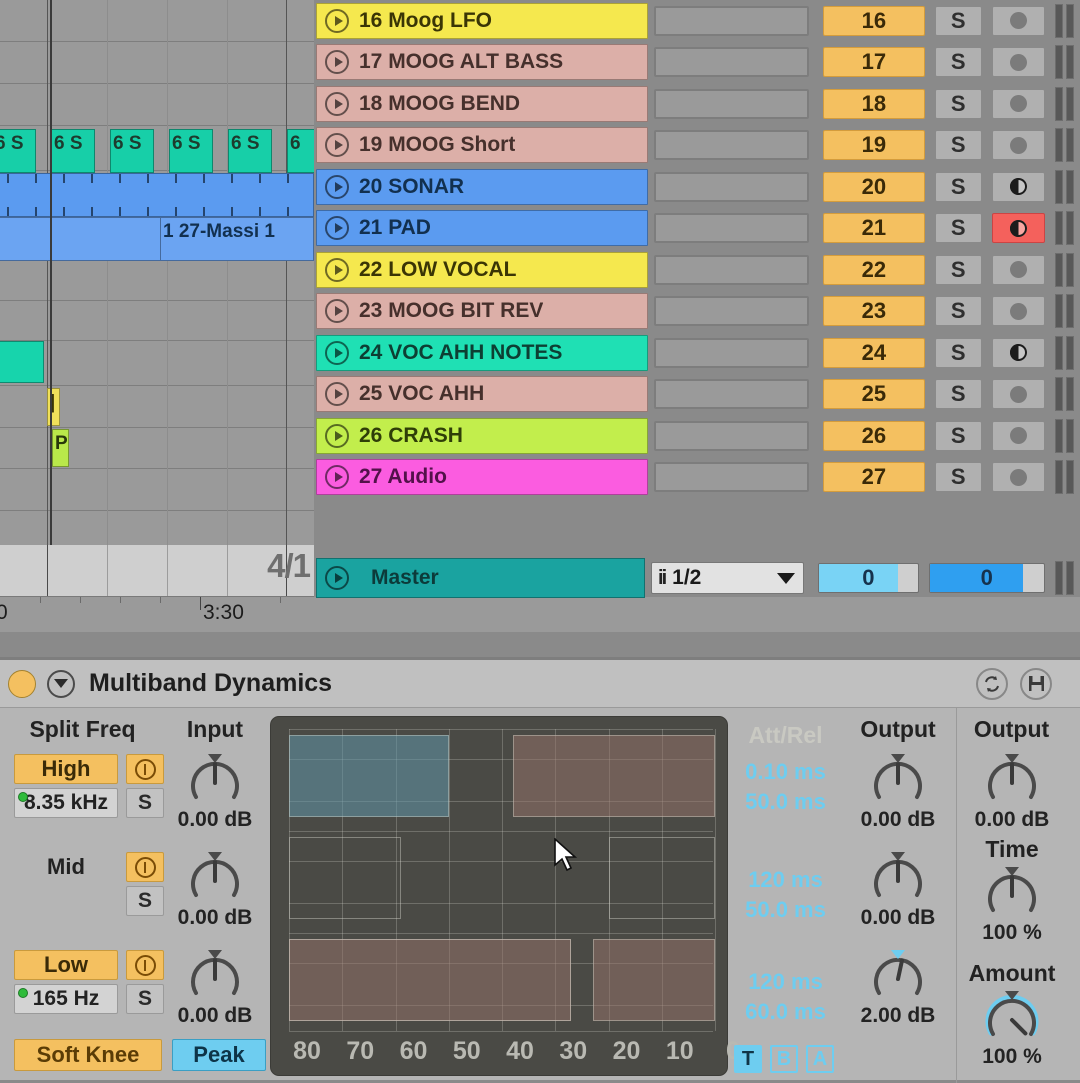  Describe the element at coordinates (1036, 683) in the screenshot. I see `save-icon` at that location.